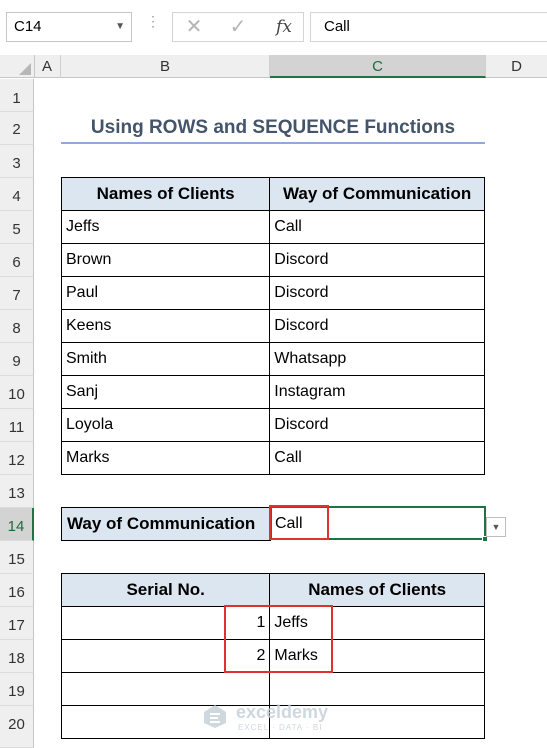  I want to click on row-header-7: 7, so click(17, 293).